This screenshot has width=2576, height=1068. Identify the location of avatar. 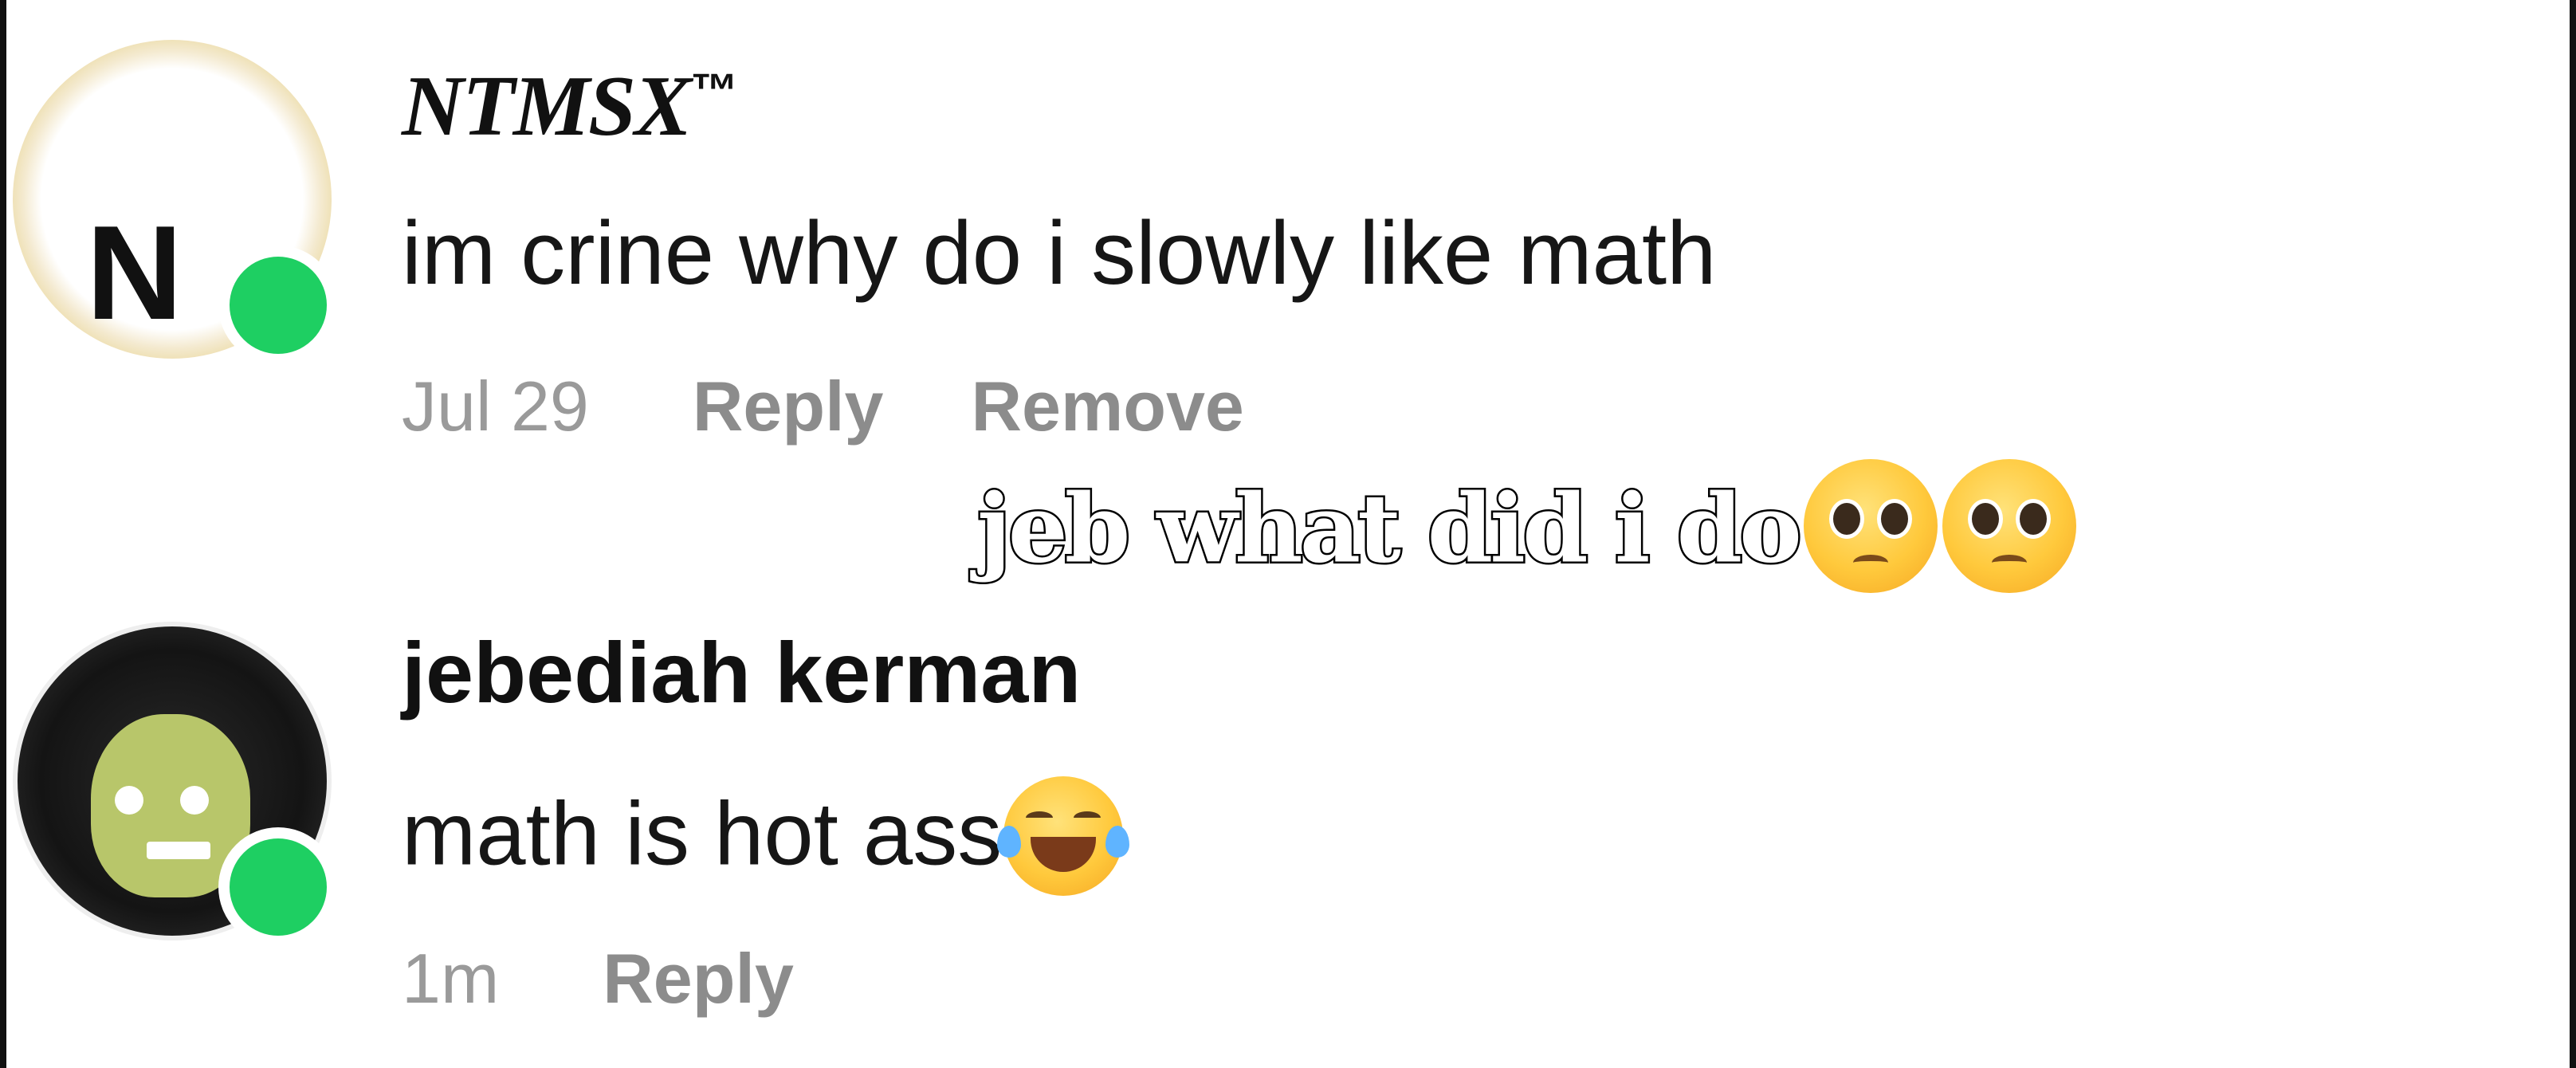
(176, 785).